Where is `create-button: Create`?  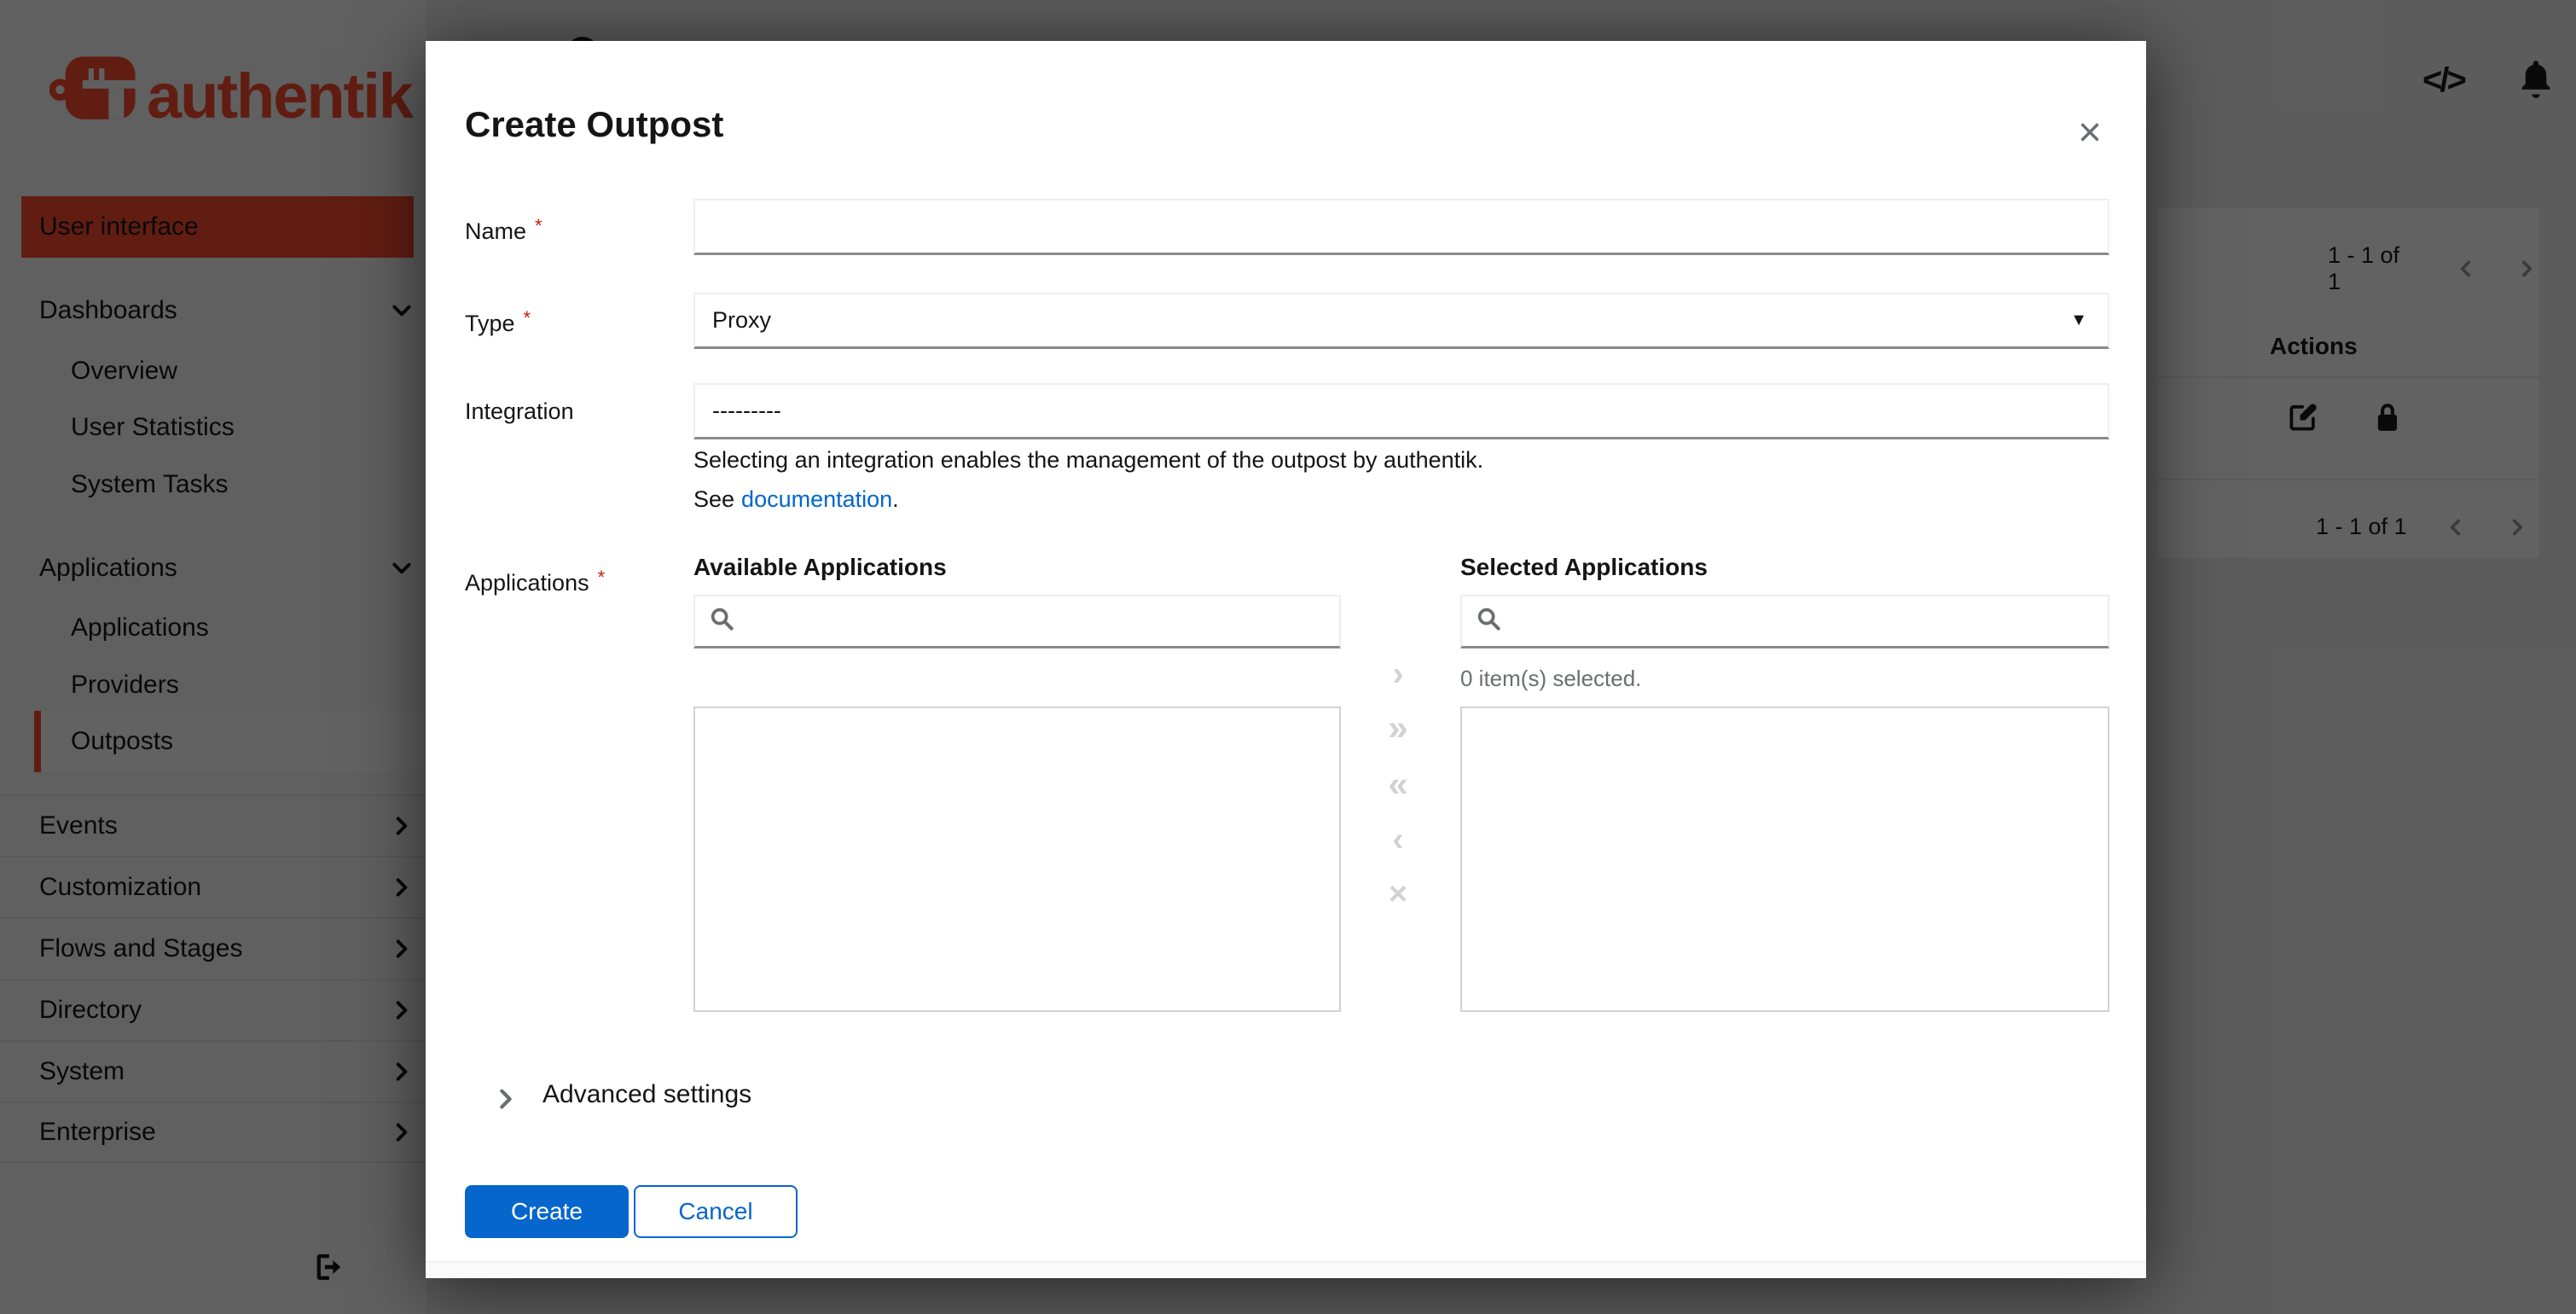
create-button: Create is located at coordinates (547, 1211).